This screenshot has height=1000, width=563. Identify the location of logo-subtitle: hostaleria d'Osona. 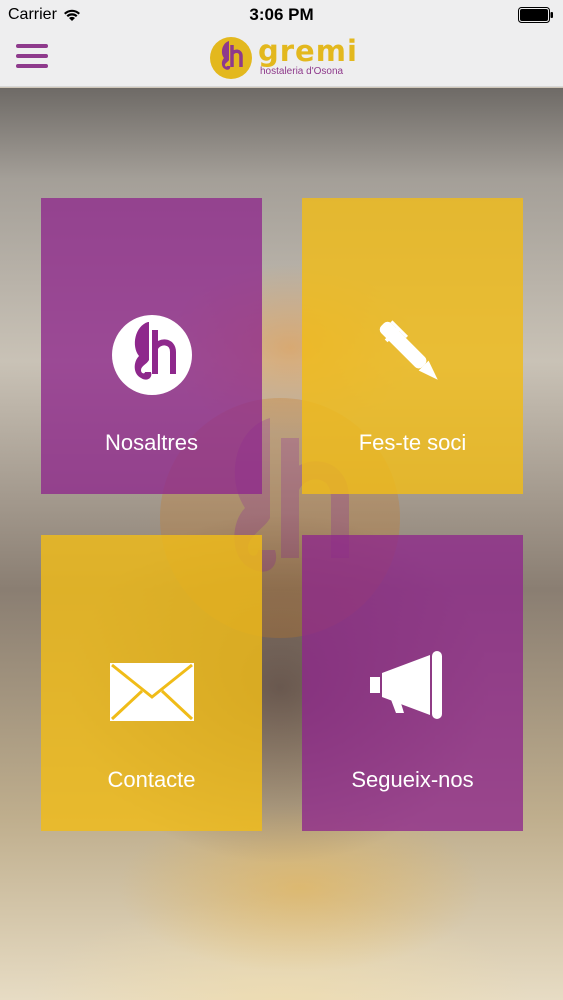
(302, 71).